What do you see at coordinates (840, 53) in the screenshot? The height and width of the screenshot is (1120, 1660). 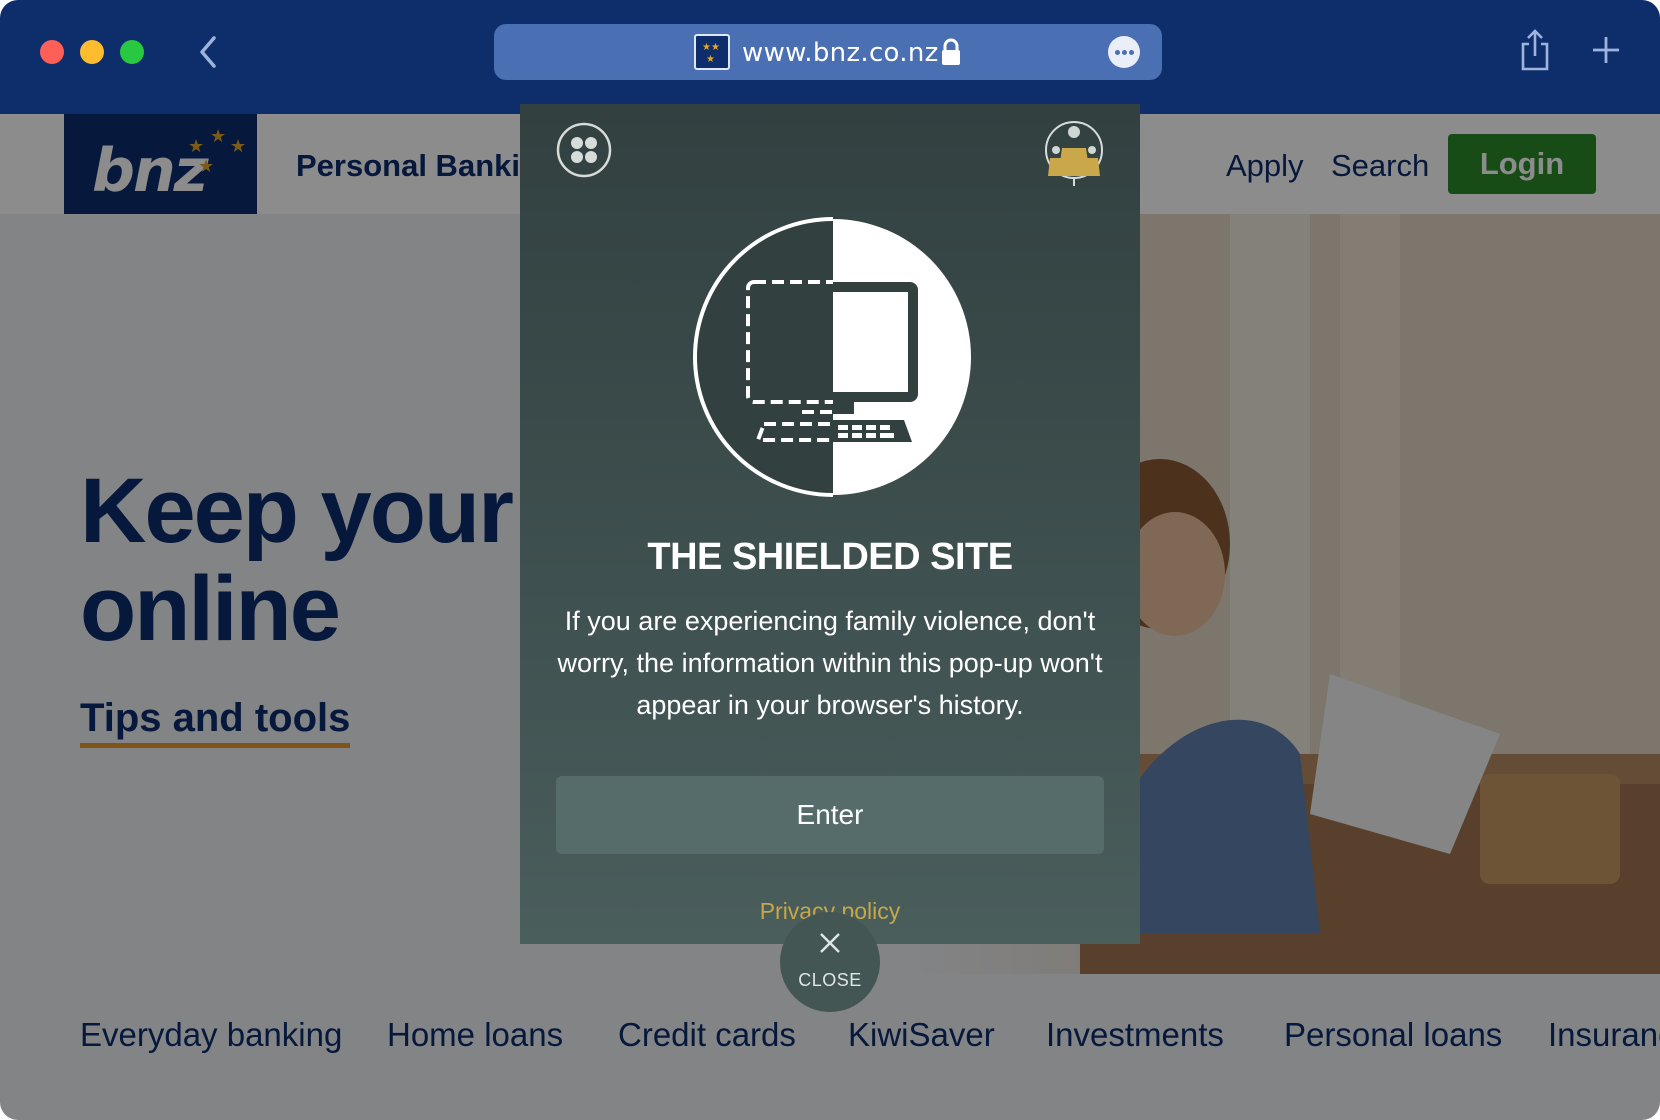 I see `url-text: www.bnz.co.nz` at bounding box center [840, 53].